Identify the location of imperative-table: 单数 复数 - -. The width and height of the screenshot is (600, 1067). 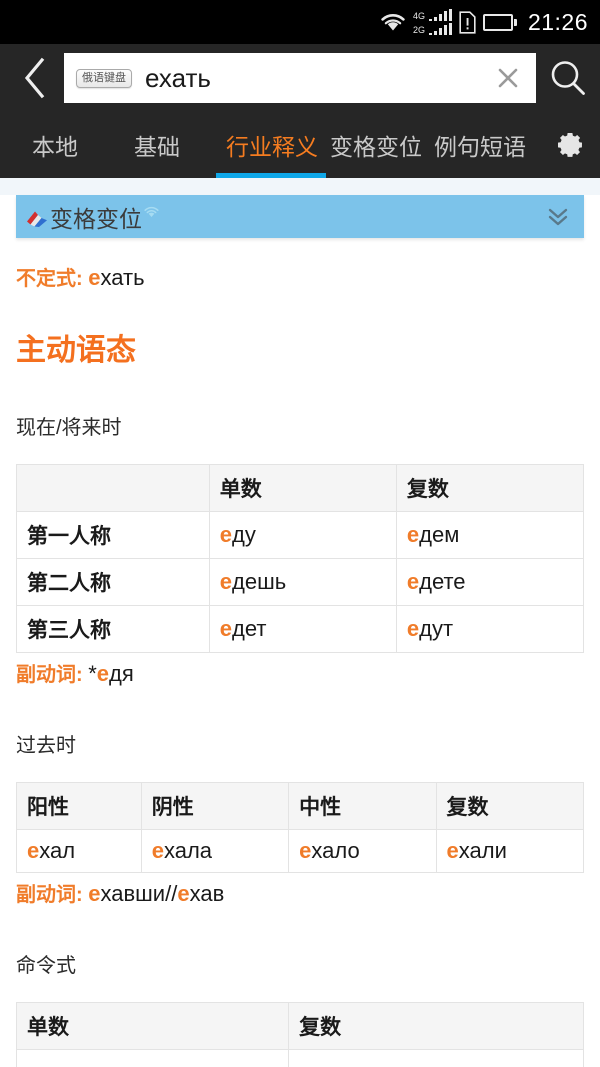
(299, 1034).